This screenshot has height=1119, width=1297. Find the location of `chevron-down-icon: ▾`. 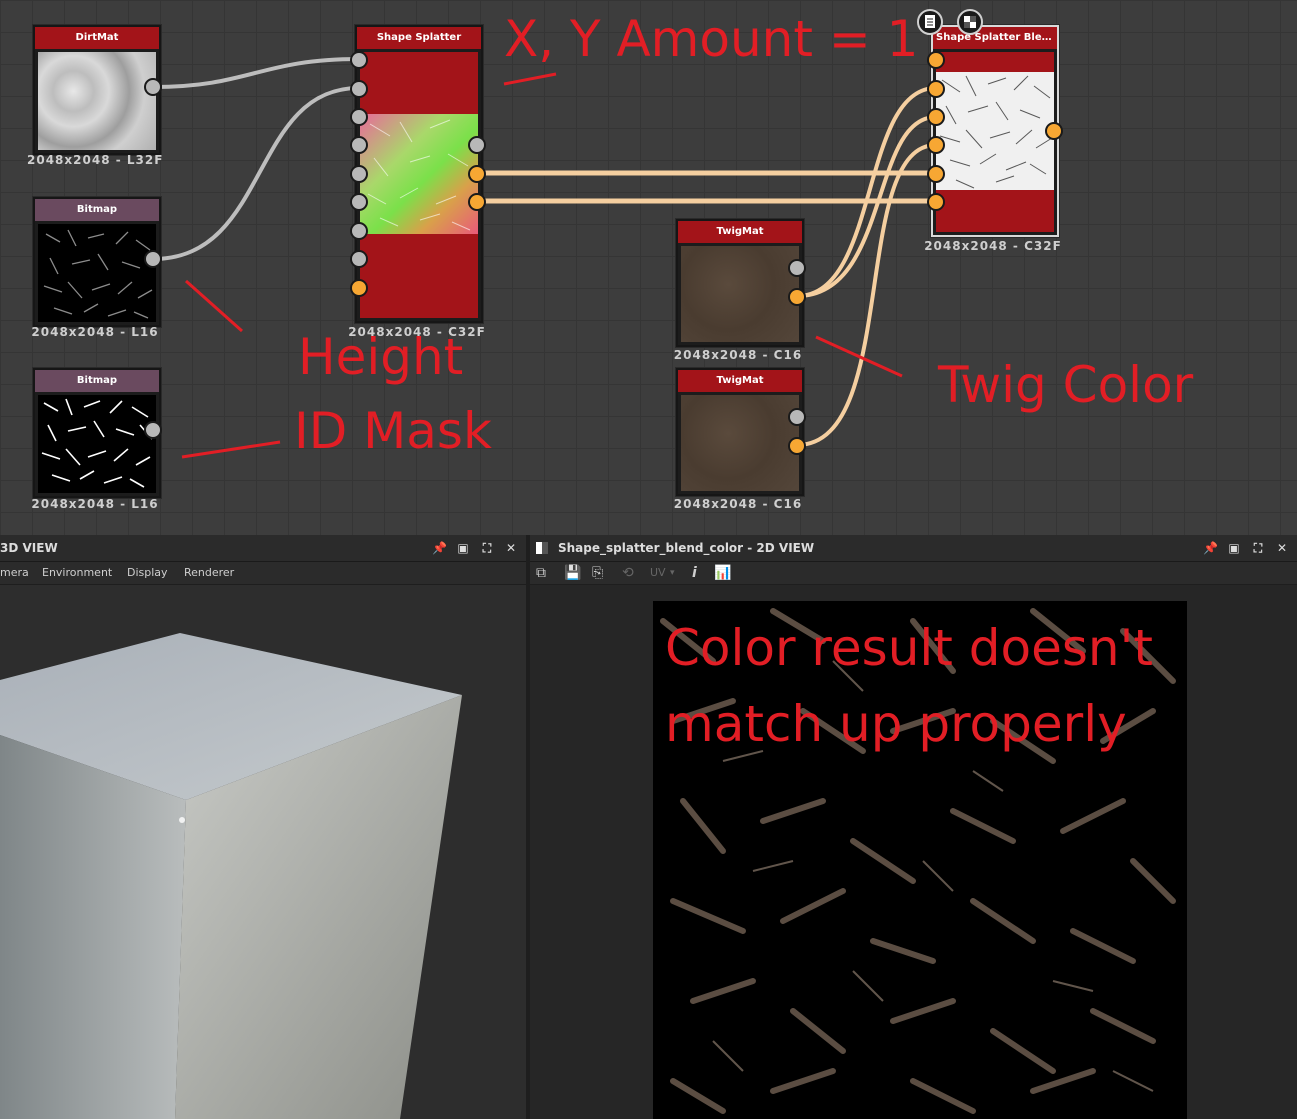

chevron-down-icon: ▾ is located at coordinates (672, 573).